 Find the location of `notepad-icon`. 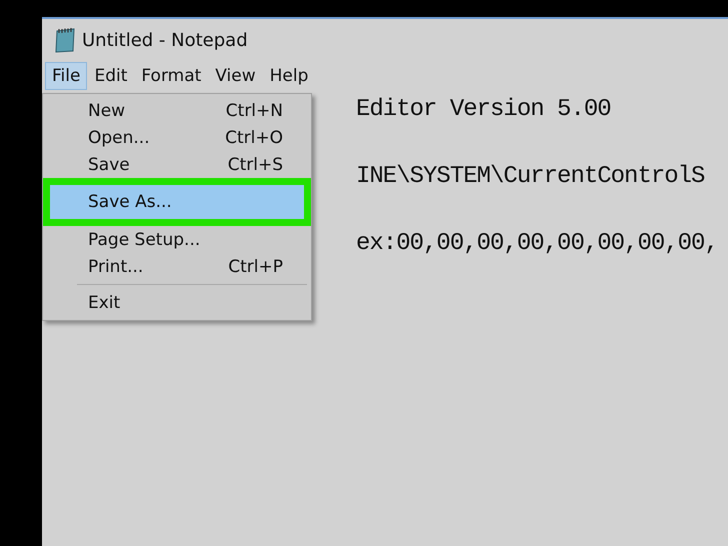

notepad-icon is located at coordinates (65, 40).